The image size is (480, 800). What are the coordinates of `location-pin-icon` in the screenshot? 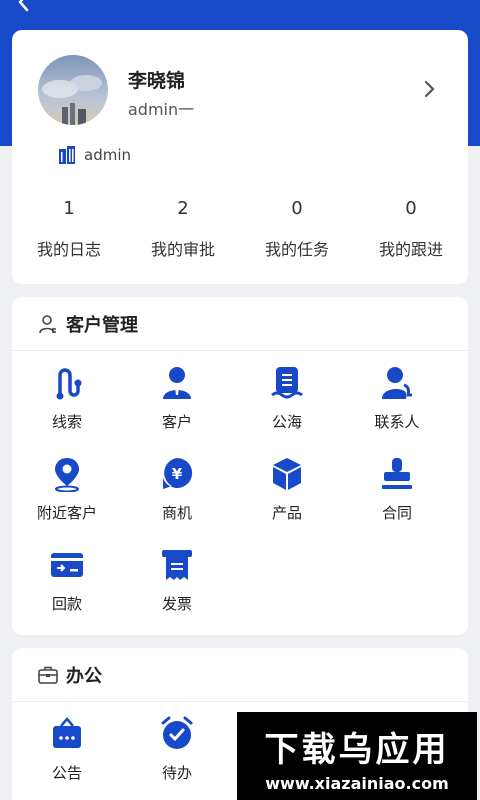 It's located at (67, 475).